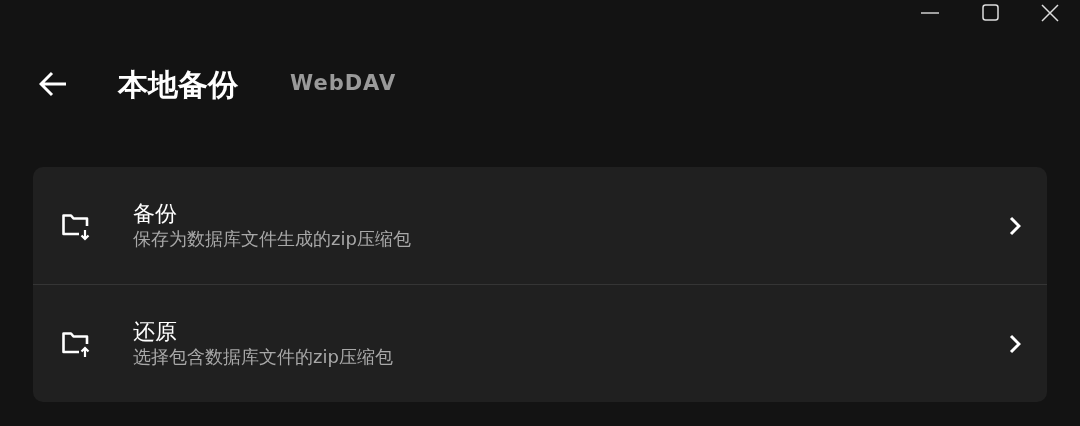  I want to click on tab: 本地备份, so click(178, 84).